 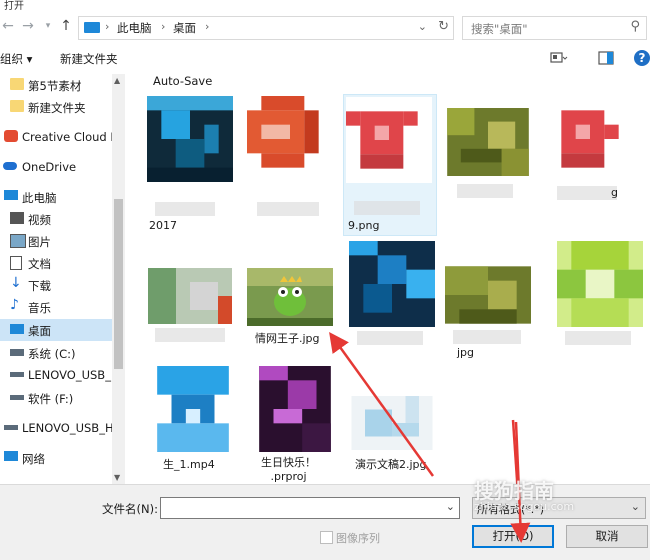 What do you see at coordinates (39, 264) in the screenshot?
I see `sidebar-item-label: 文档` at bounding box center [39, 264].